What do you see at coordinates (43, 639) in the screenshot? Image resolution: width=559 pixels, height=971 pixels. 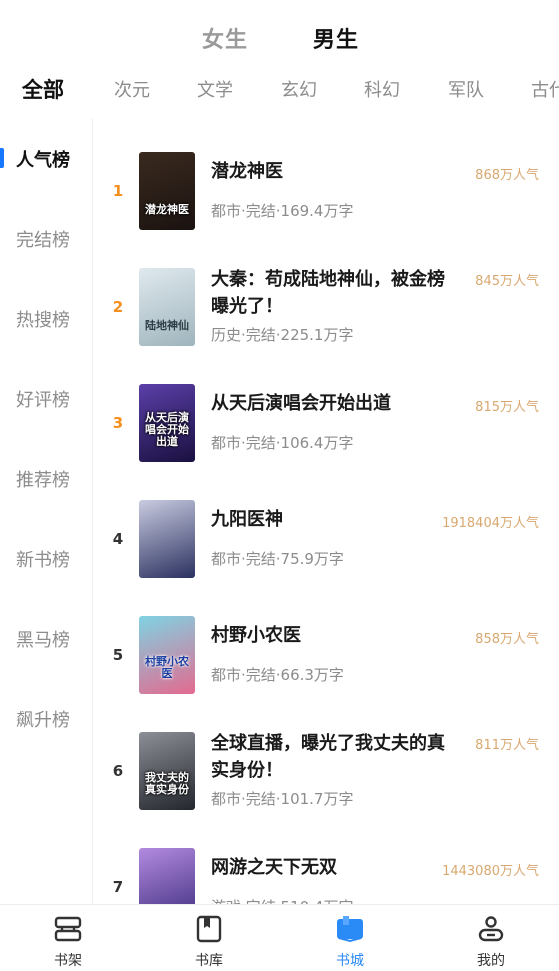 I see `sidebar-item-dark-horse: 黑马榜` at bounding box center [43, 639].